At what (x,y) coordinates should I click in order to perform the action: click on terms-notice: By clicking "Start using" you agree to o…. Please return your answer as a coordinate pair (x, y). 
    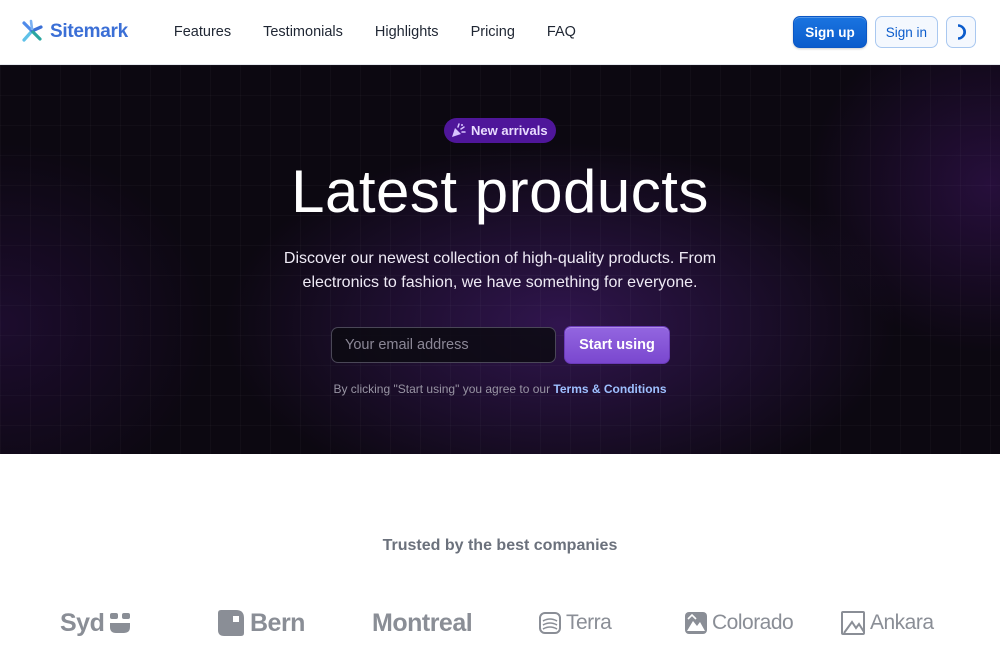
    Looking at the image, I should click on (500, 389).